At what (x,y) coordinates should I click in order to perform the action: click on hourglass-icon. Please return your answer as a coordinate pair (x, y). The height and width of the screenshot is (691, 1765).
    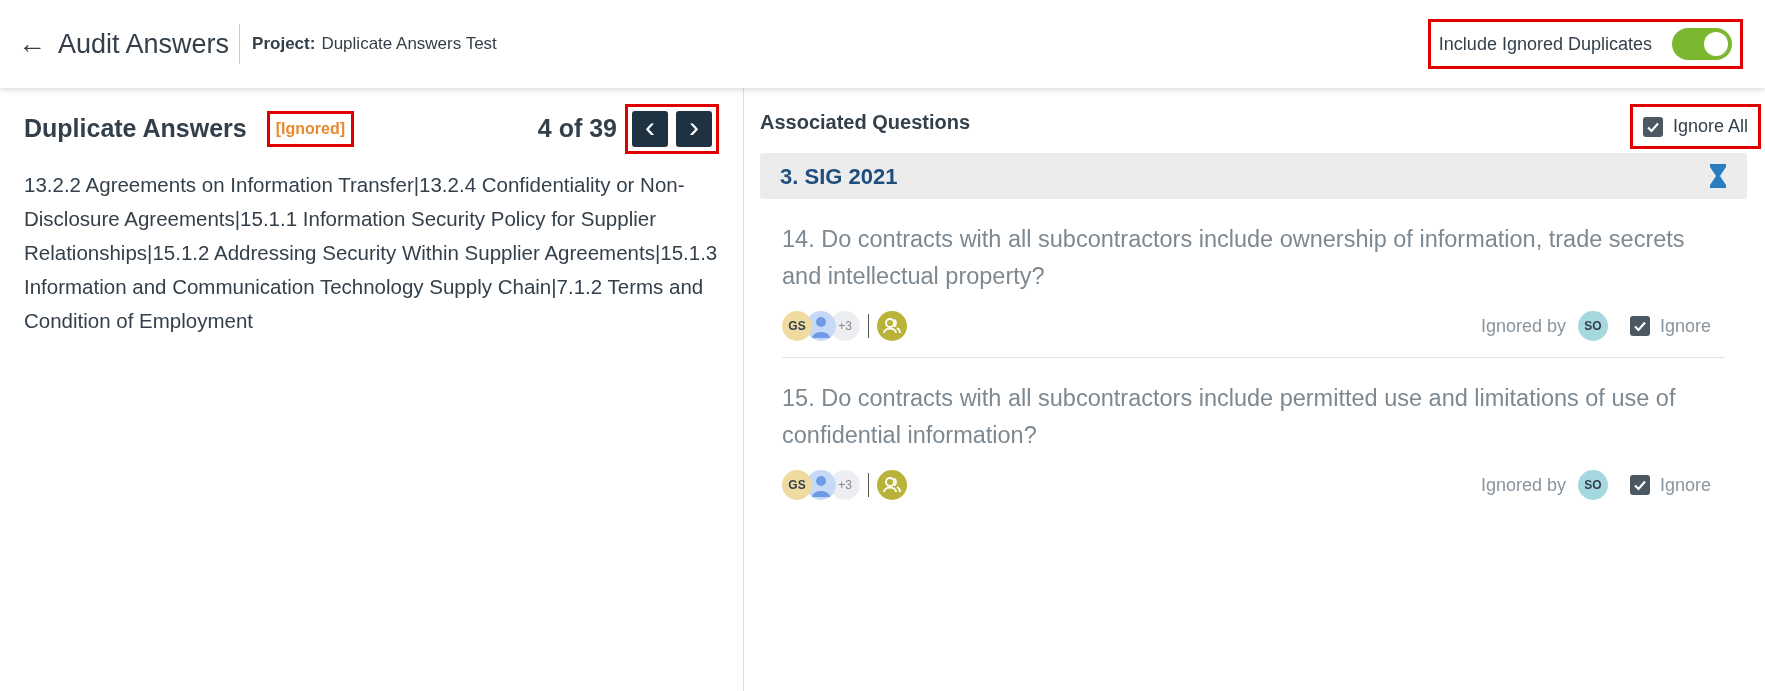
    Looking at the image, I should click on (1718, 176).